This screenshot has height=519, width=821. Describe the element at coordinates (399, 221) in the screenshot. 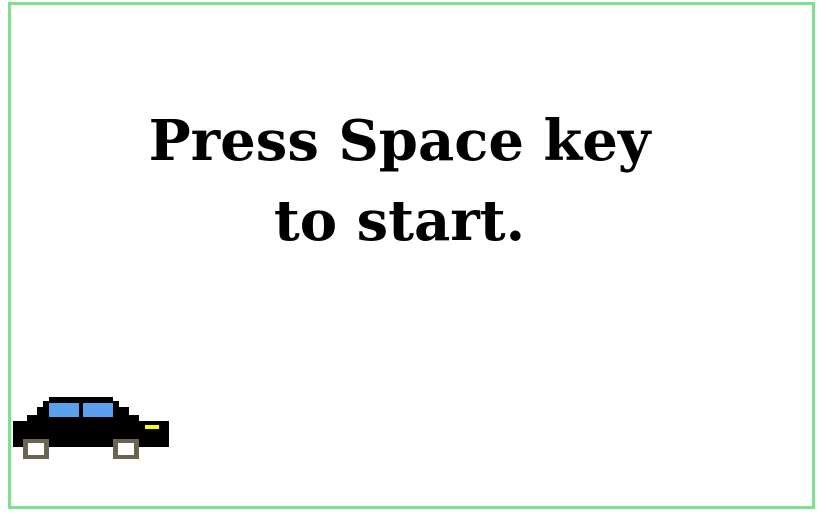

I see `start-prompt-line-2: to start.` at that location.